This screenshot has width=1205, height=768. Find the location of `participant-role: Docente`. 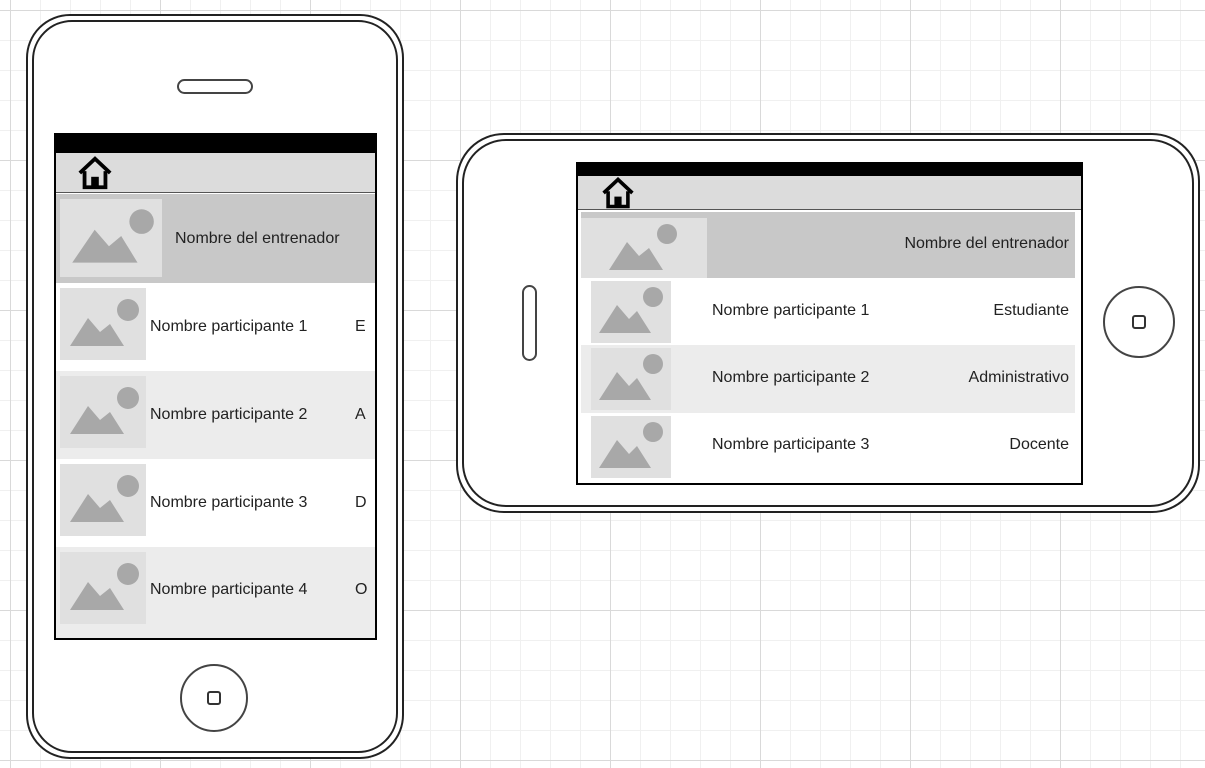

participant-role: Docente is located at coordinates (1039, 444).